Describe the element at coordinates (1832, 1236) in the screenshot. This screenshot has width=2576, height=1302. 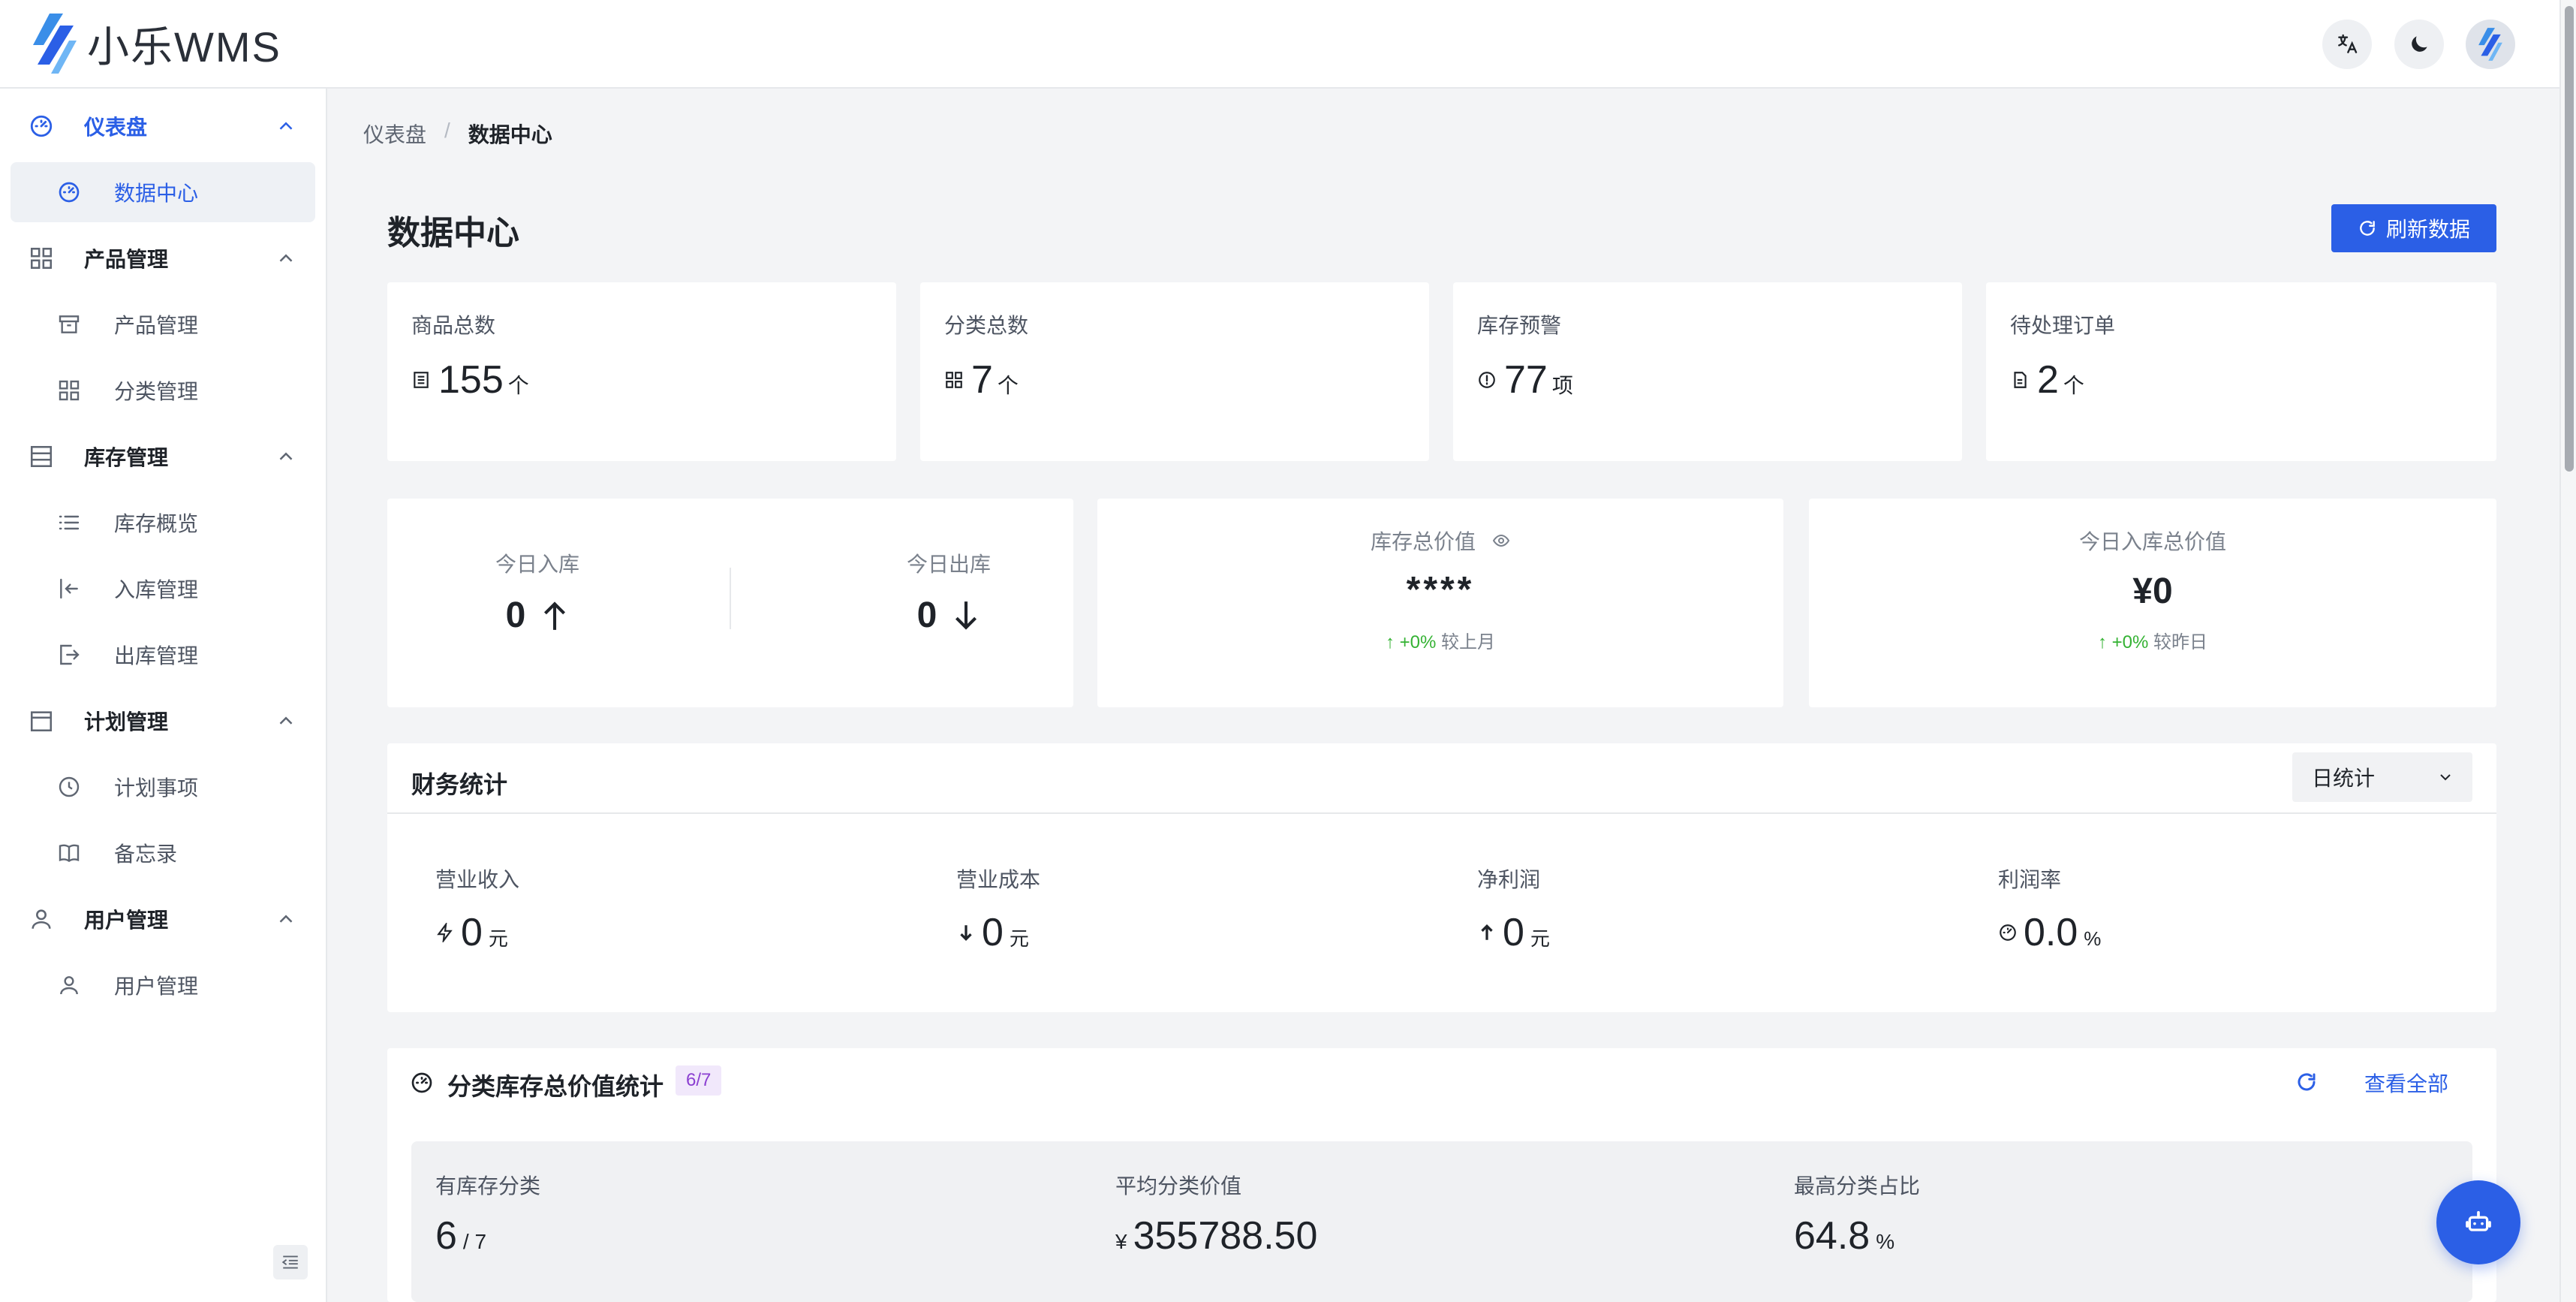
I see `summary-number: 64.8` at that location.